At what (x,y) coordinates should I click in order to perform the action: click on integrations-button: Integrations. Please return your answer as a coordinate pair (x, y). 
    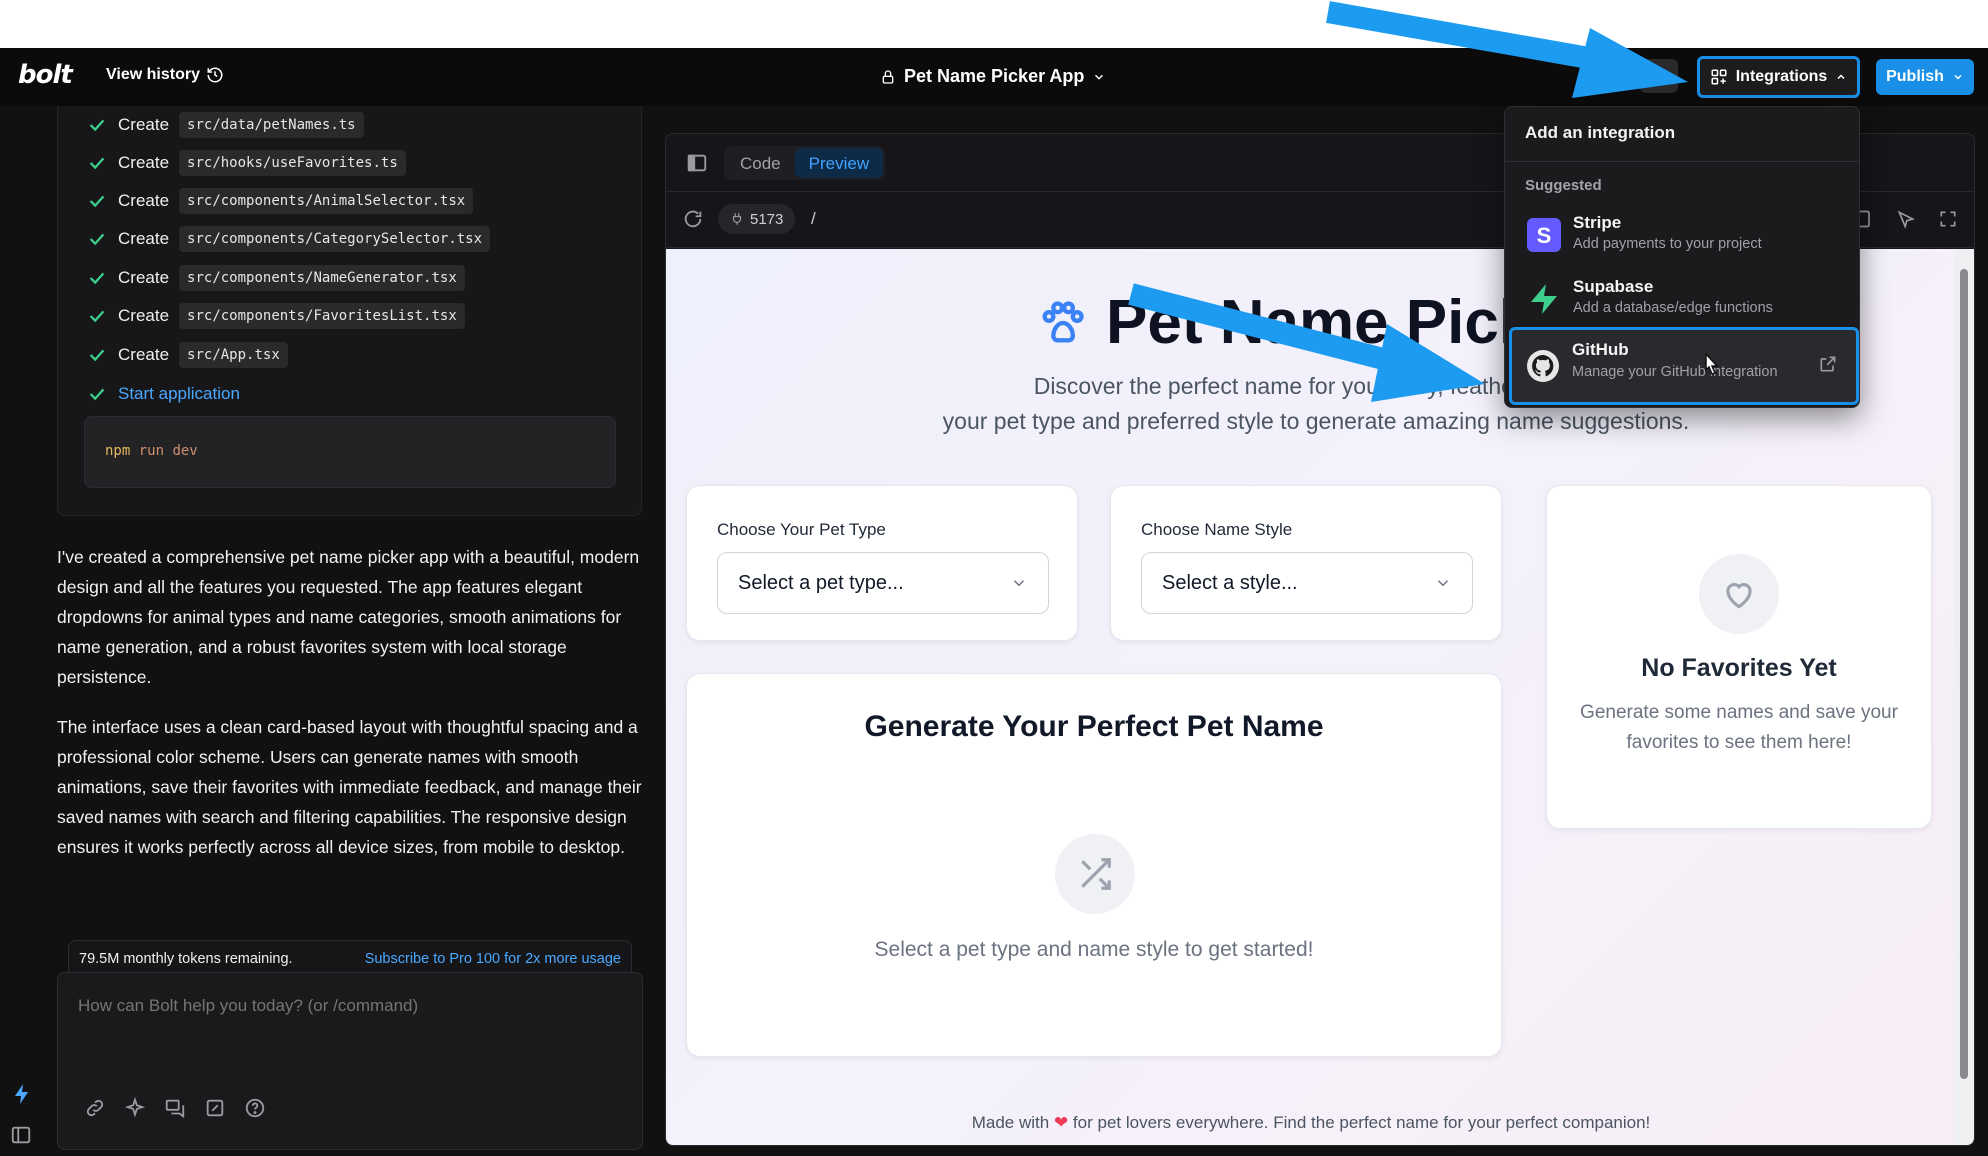
    Looking at the image, I should click on (1778, 77).